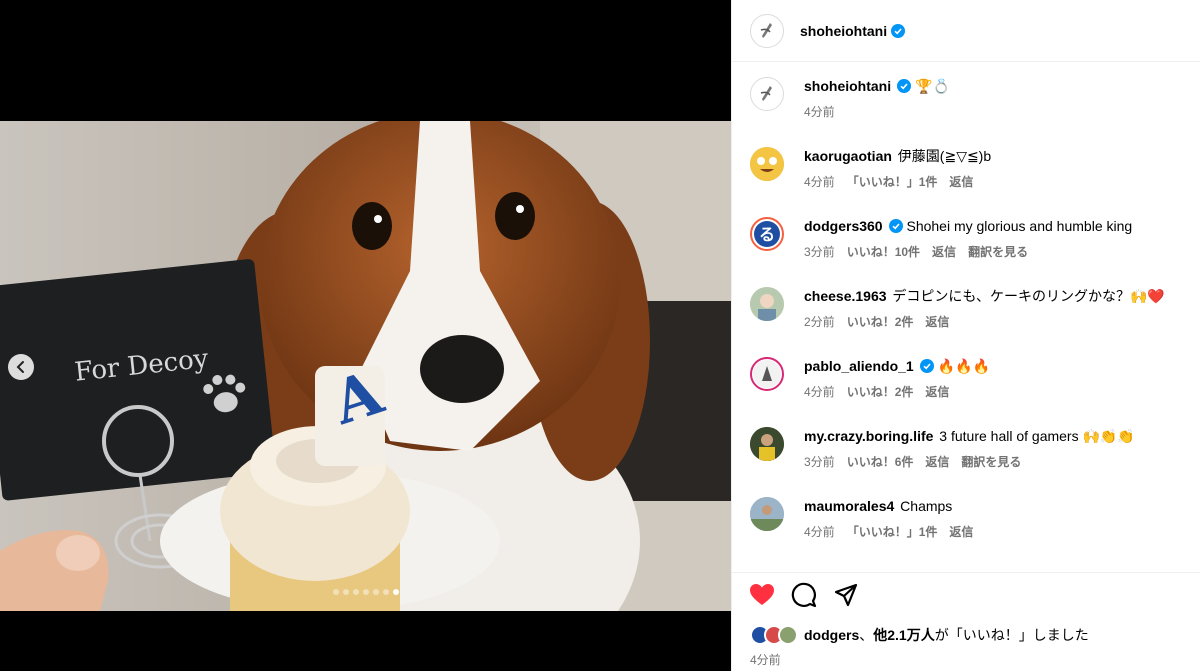 The width and height of the screenshot is (1200, 671). I want to click on comment-text: 3 future hall of gamers 🙌👏👏, so click(1037, 436).